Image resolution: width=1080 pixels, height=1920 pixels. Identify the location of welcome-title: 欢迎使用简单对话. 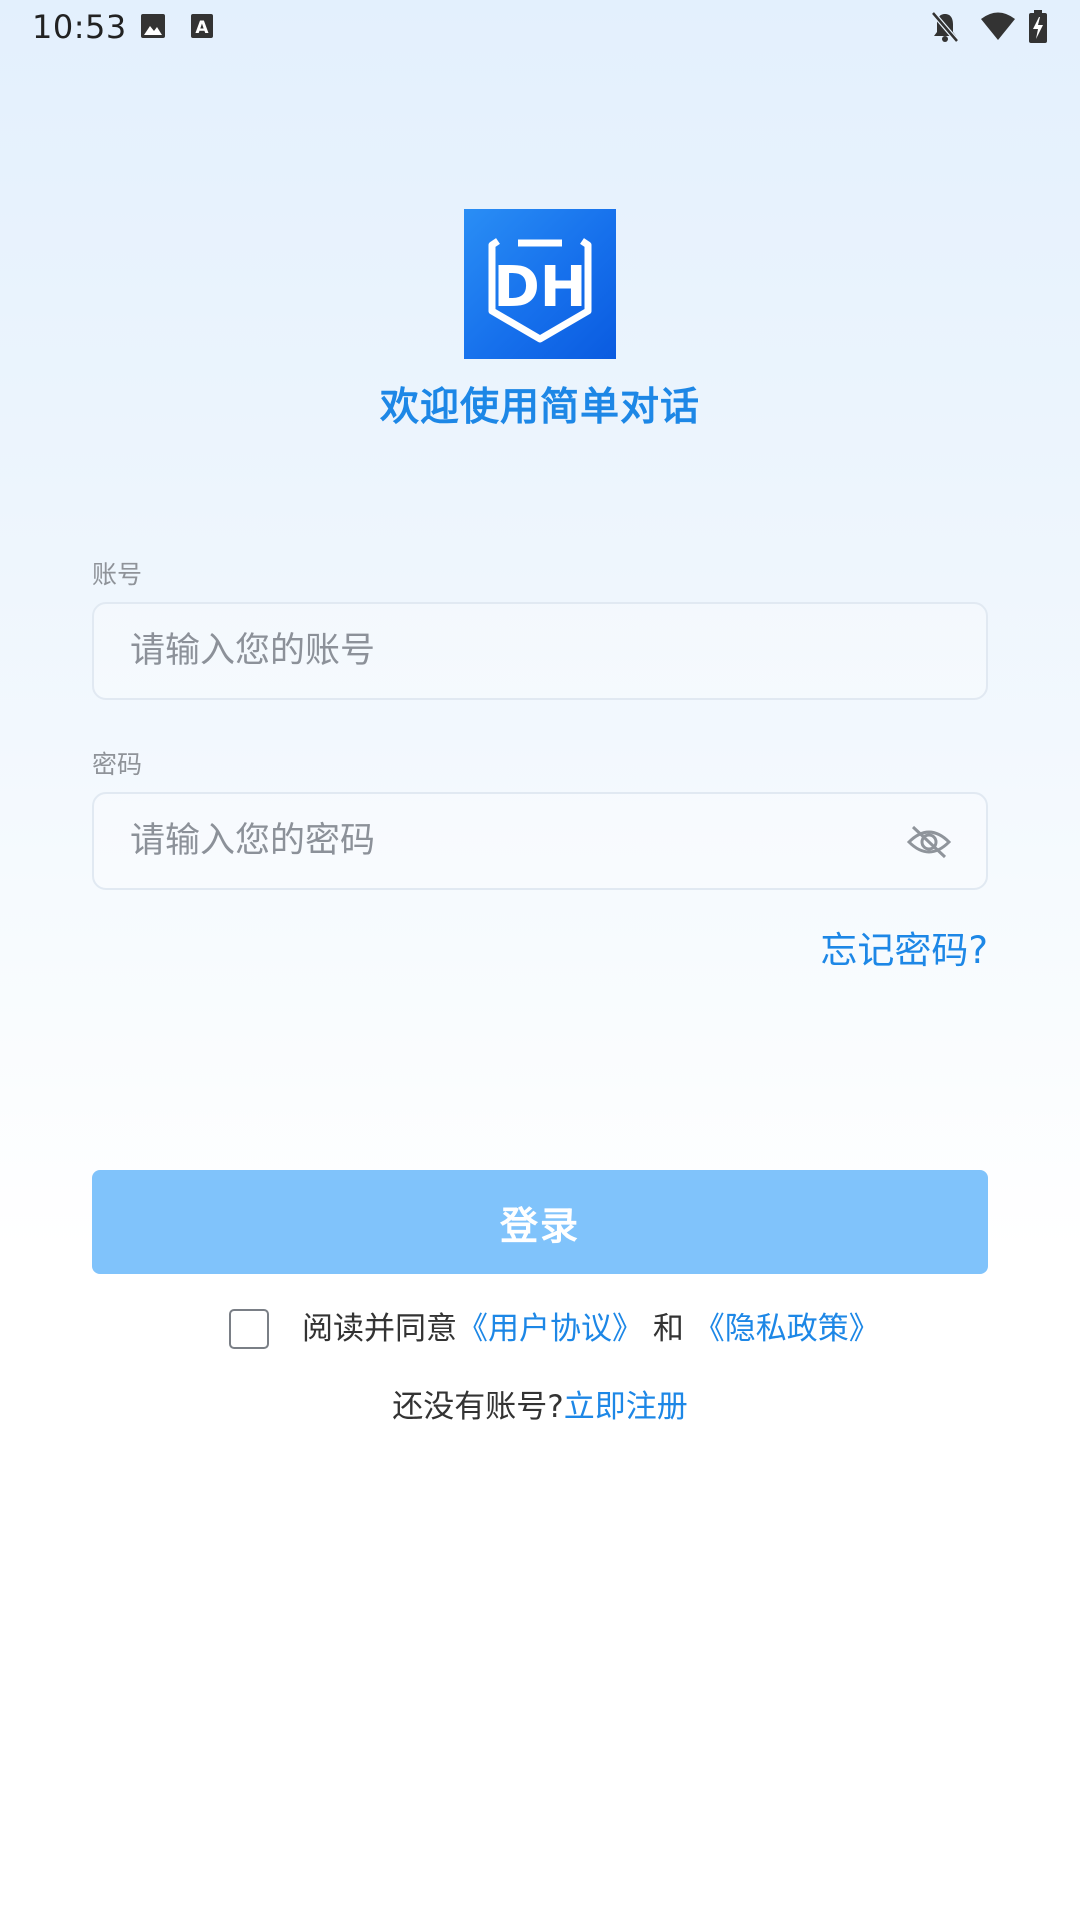
(539, 407).